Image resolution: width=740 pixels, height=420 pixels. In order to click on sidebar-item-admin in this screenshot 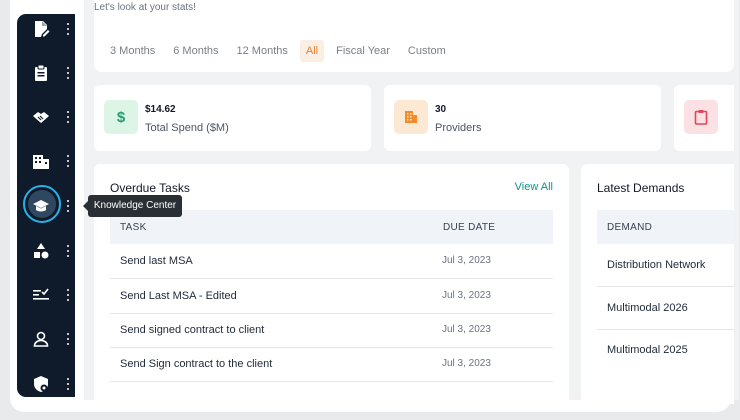, I will do `click(46, 384)`.